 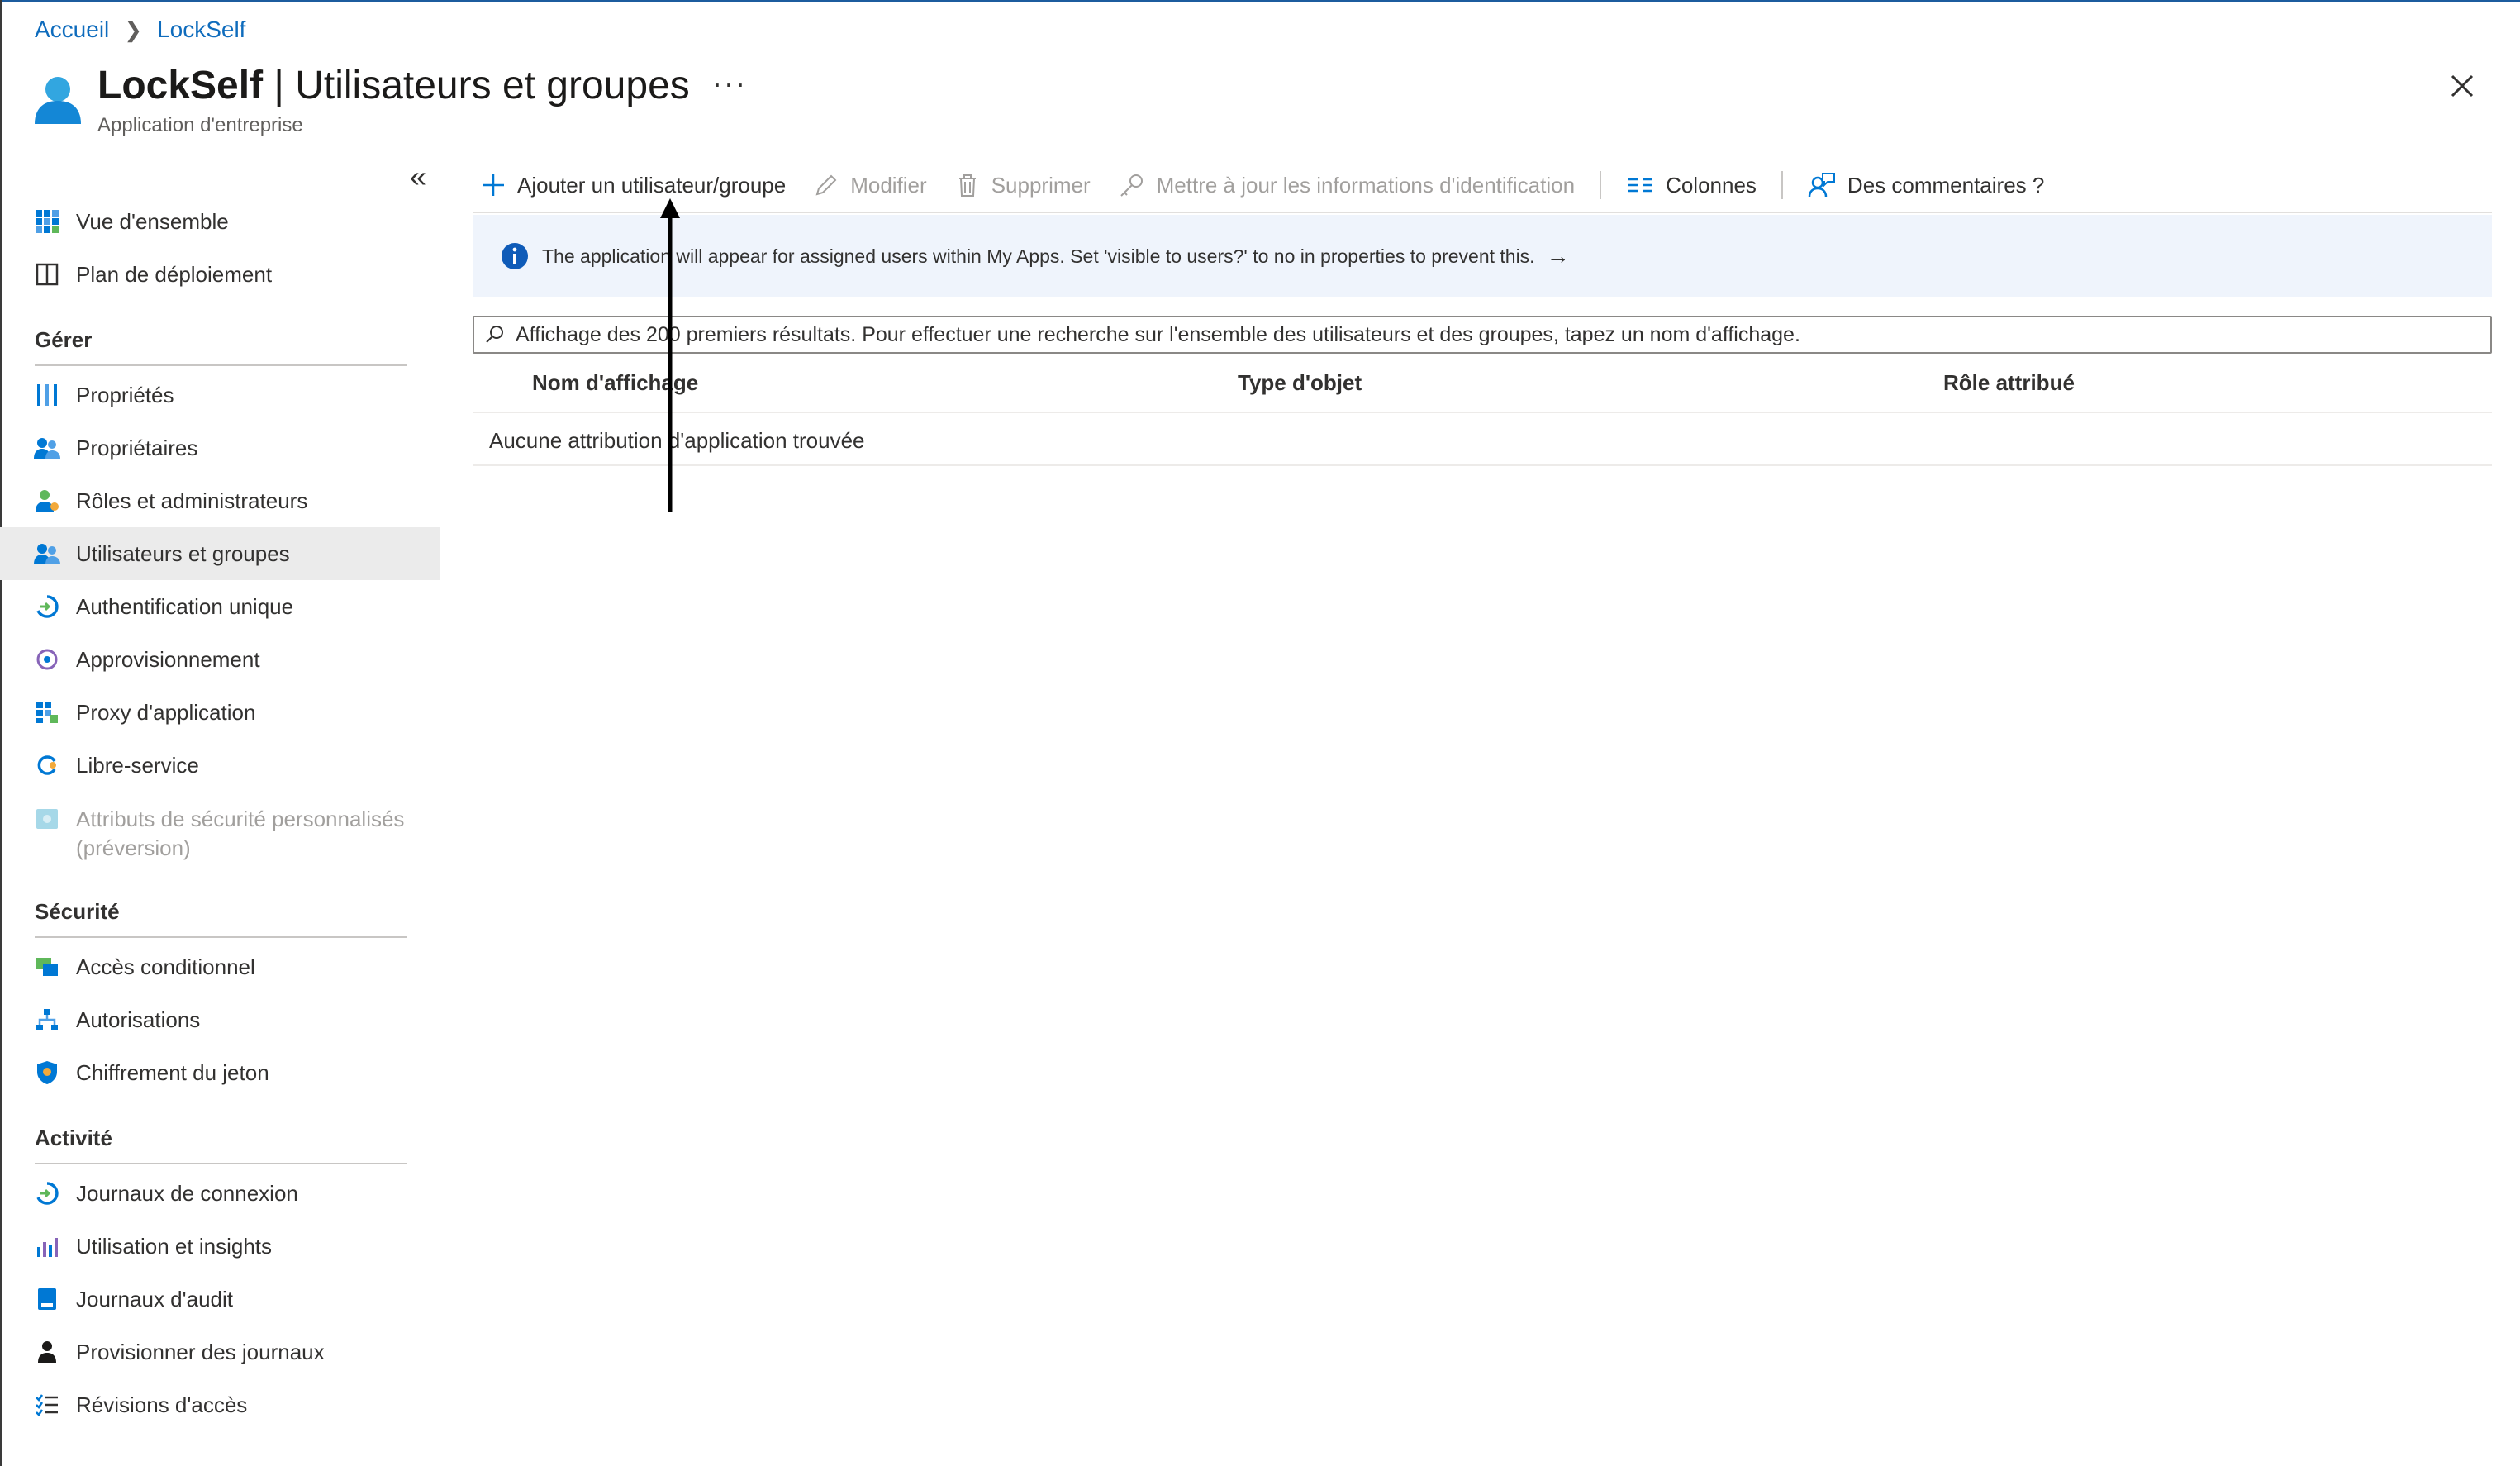 I want to click on sidebar-item-vue-ensemble: Vue d'ensemble, so click(x=220, y=221).